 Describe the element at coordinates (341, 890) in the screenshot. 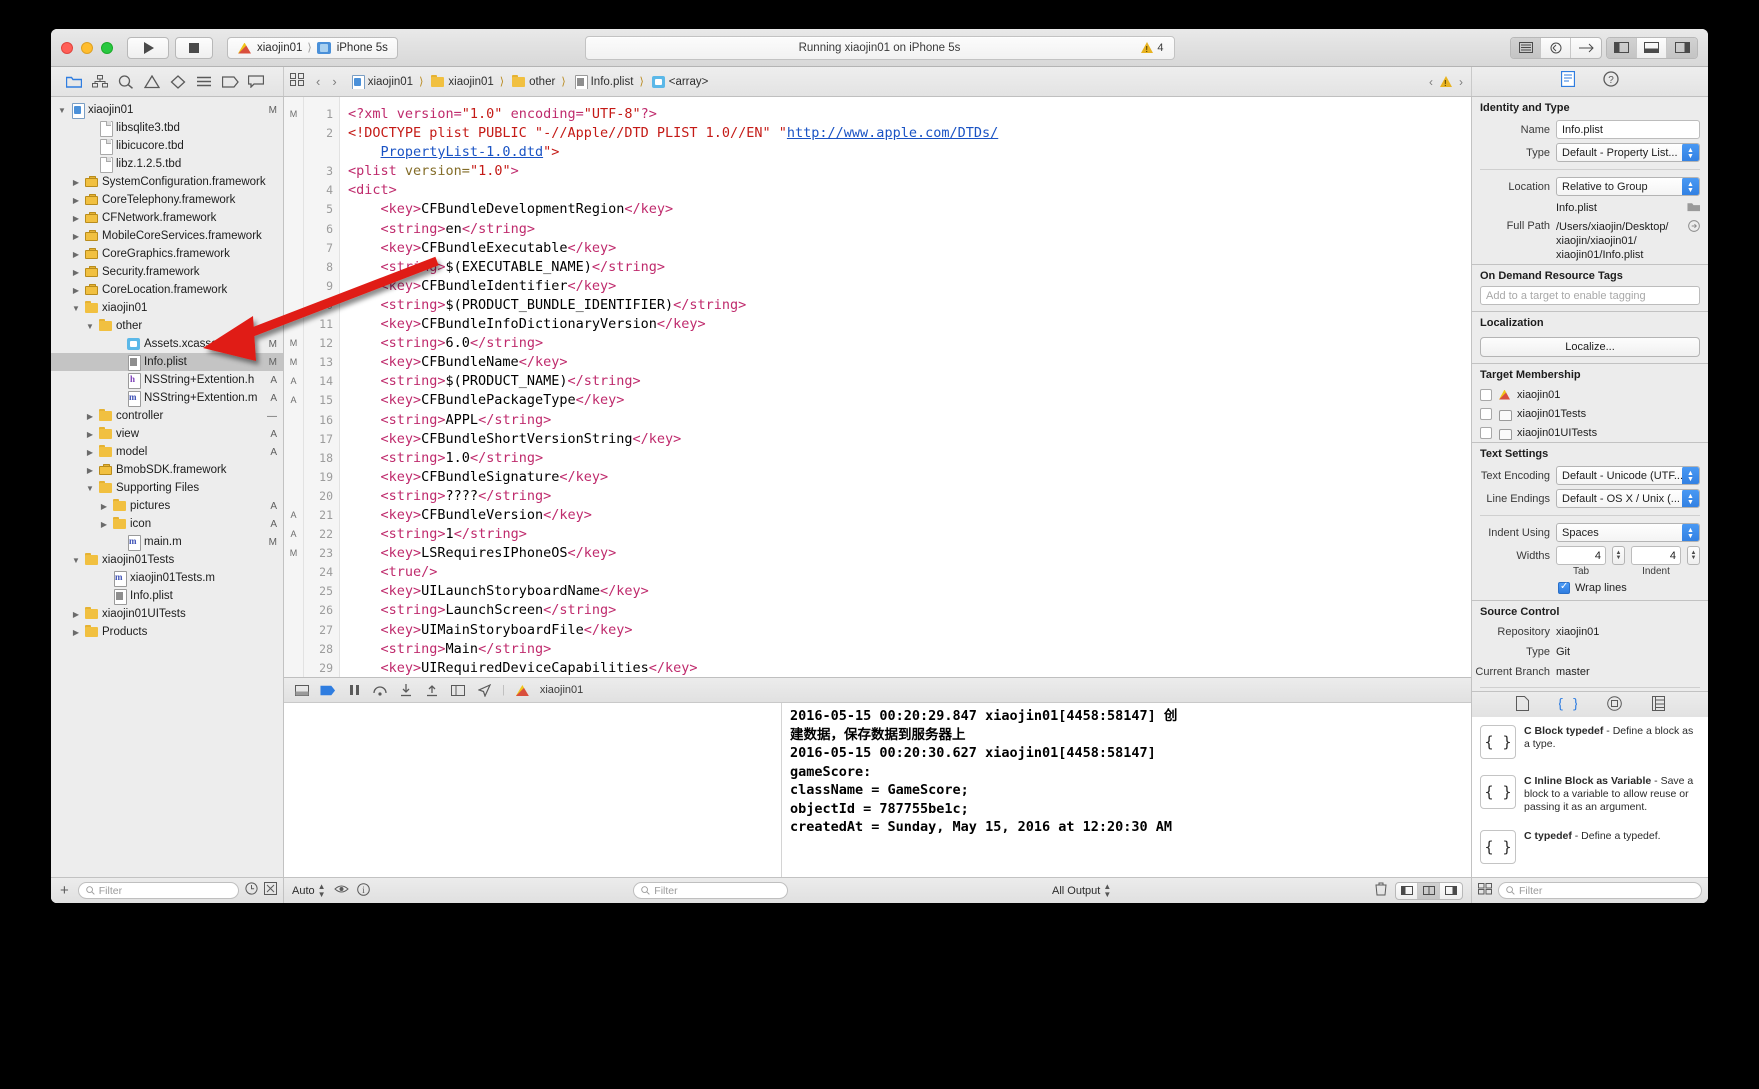

I see `variables-eye-button` at that location.